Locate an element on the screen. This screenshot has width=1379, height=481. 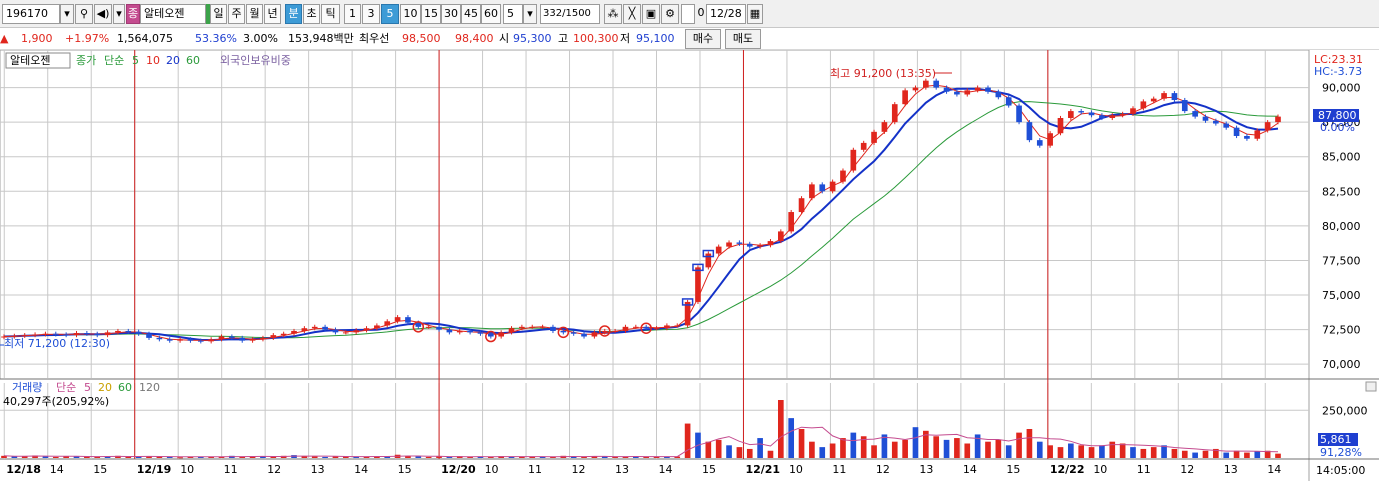
menu-arrow-icon: ▾ is located at coordinates (119, 14).